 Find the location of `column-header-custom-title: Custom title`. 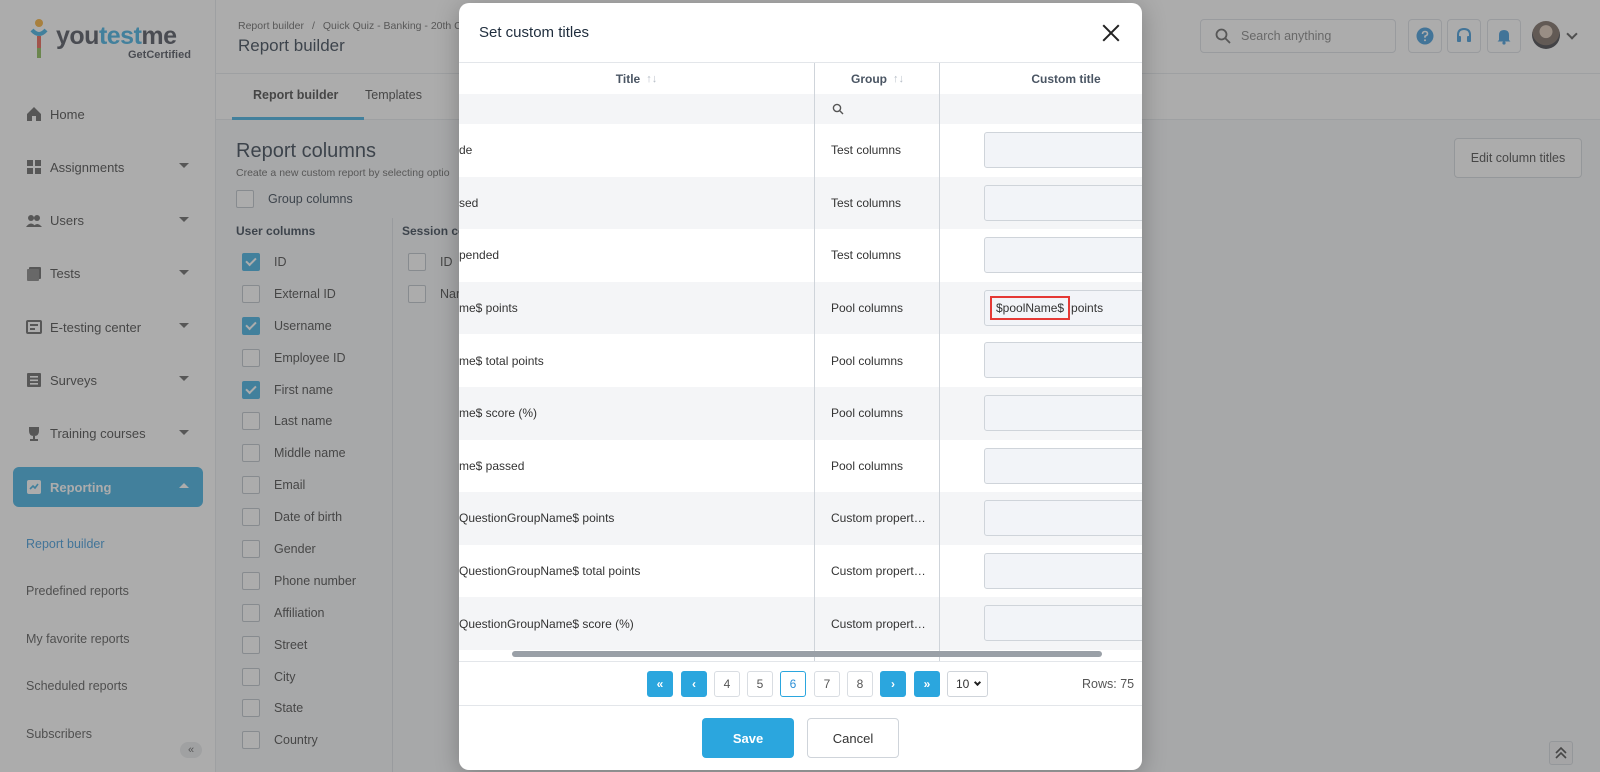

column-header-custom-title: Custom title is located at coordinates (1041, 78).